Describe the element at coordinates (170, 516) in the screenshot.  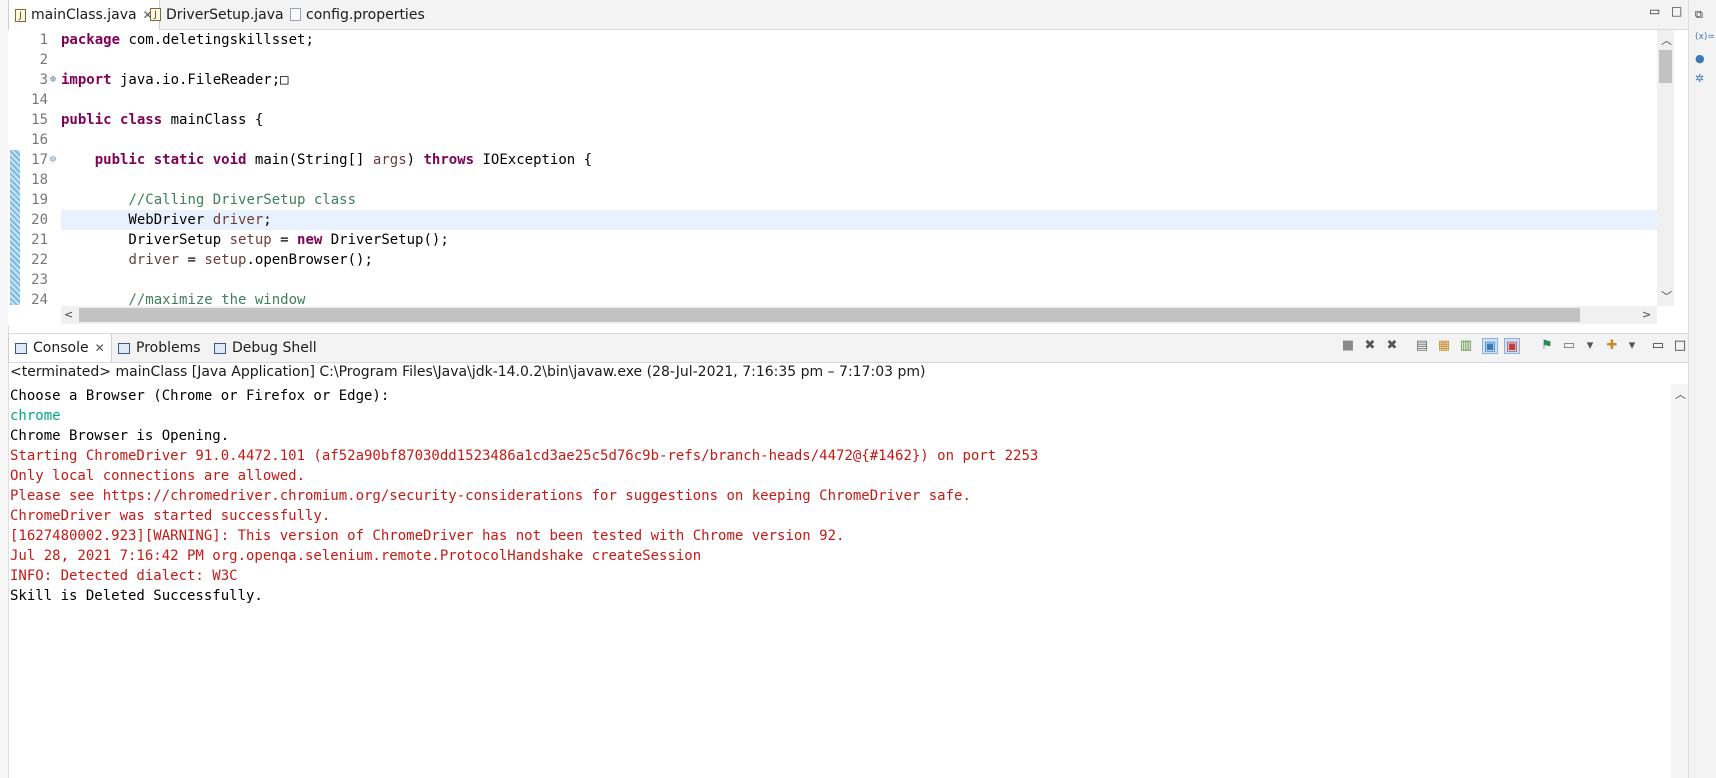
I see `console-line: ChromeDriver was started successfully.` at that location.